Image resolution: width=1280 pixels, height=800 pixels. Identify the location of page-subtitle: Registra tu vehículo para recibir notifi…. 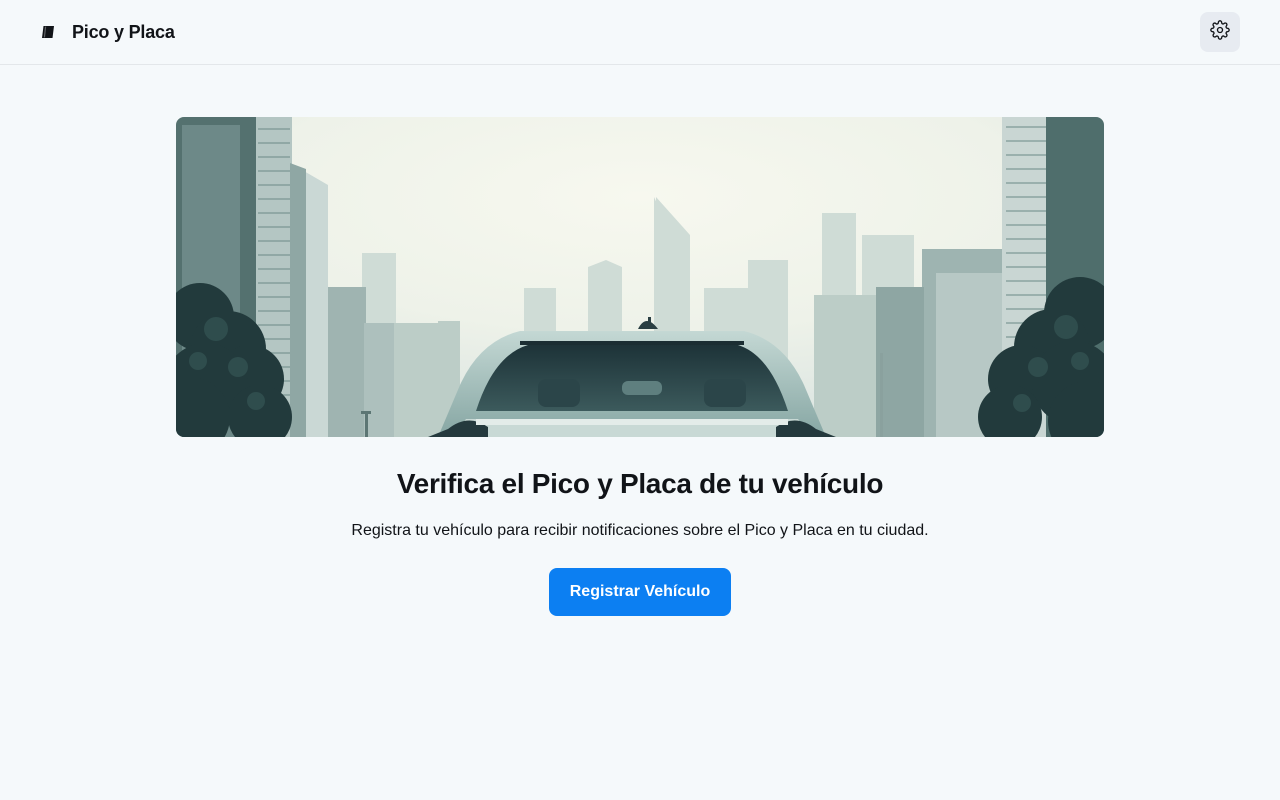
(640, 530).